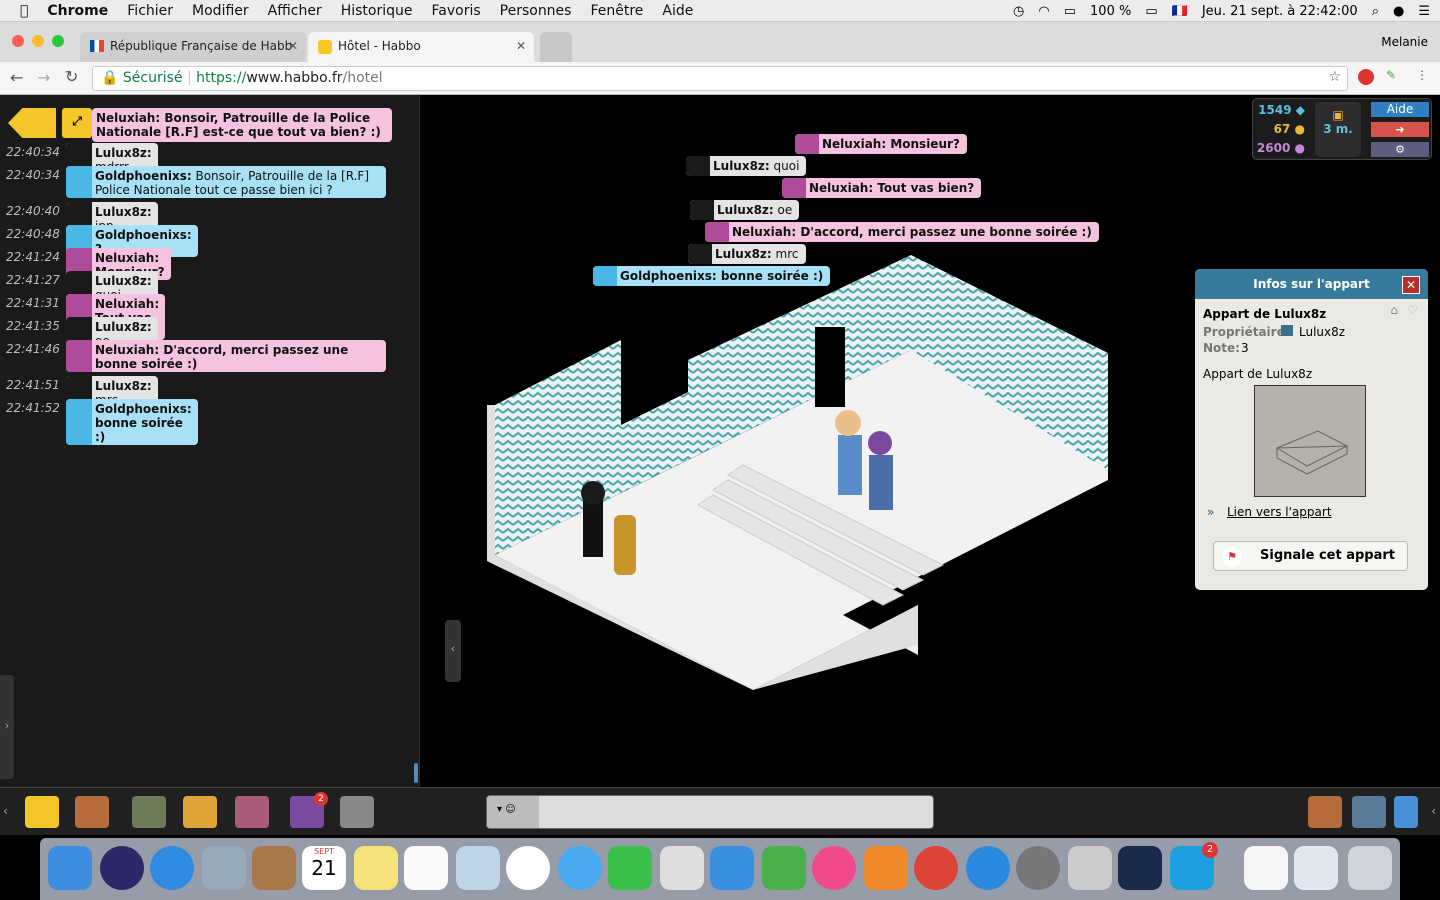 This screenshot has width=1440, height=900. I want to click on collapse-chat-handle: ‹, so click(453, 651).